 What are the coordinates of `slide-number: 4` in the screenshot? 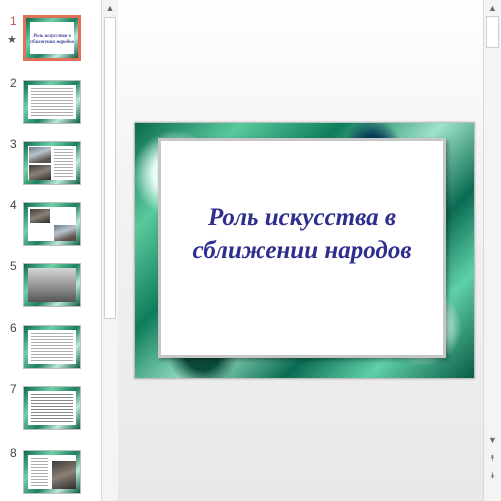 It's located at (13, 205).